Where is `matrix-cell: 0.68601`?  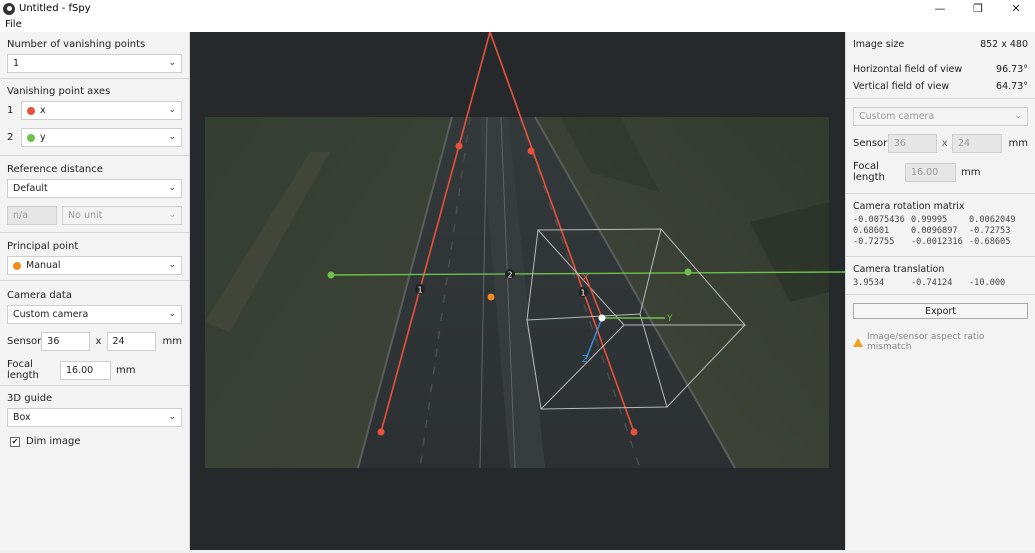 matrix-cell: 0.68601 is located at coordinates (871, 231).